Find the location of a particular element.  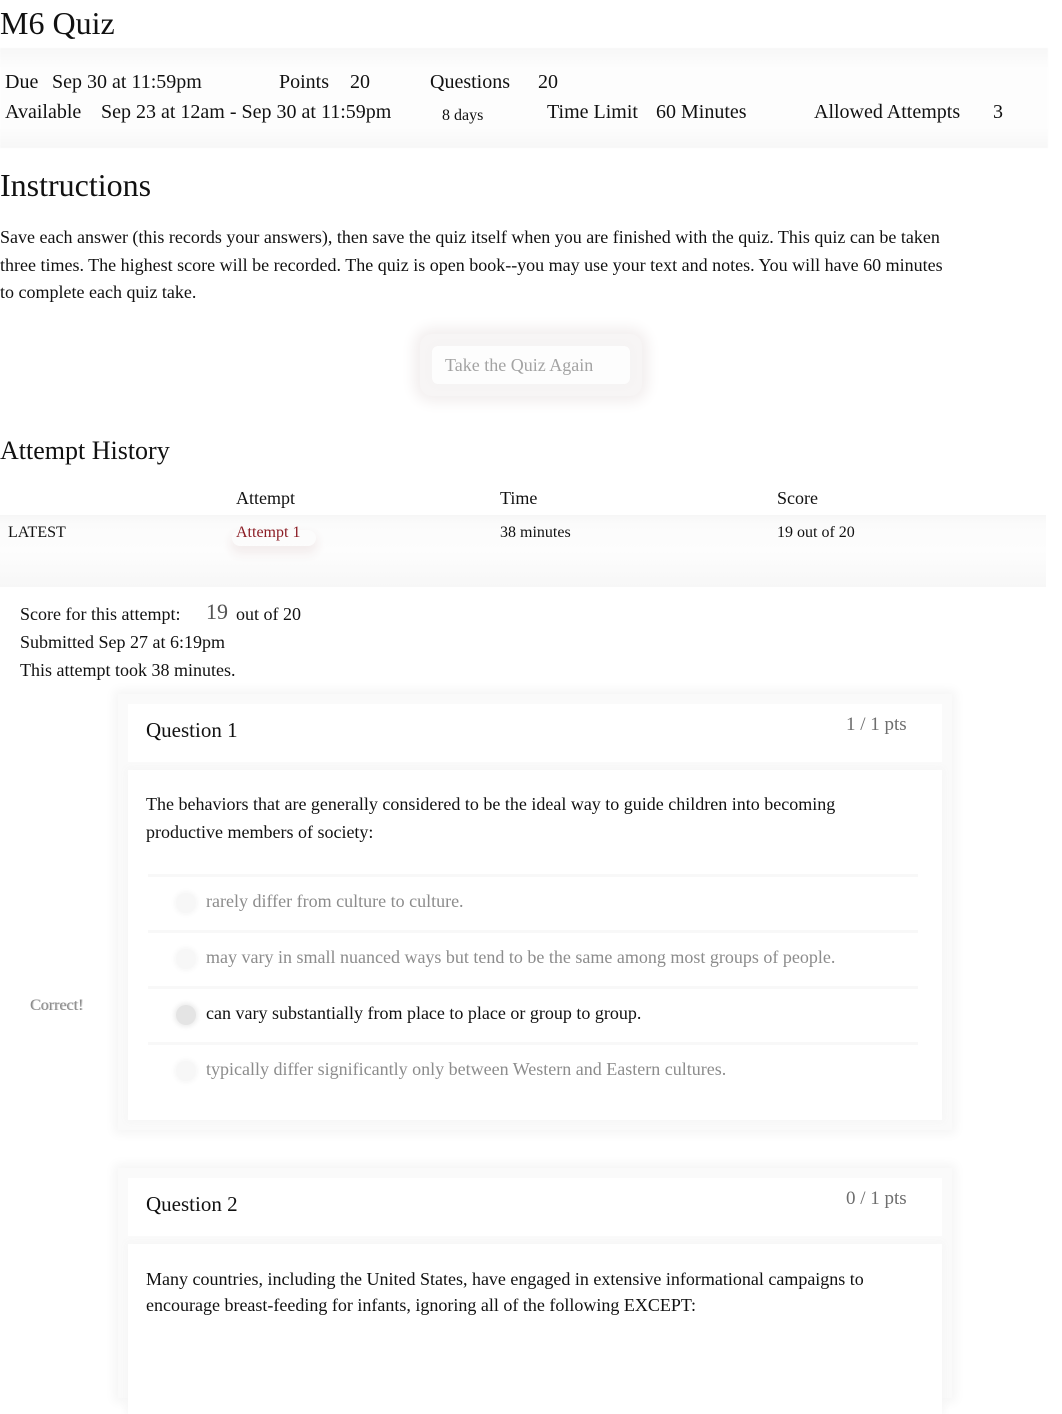

due-value: Sep 30 at 11:59pm is located at coordinates (127, 82).